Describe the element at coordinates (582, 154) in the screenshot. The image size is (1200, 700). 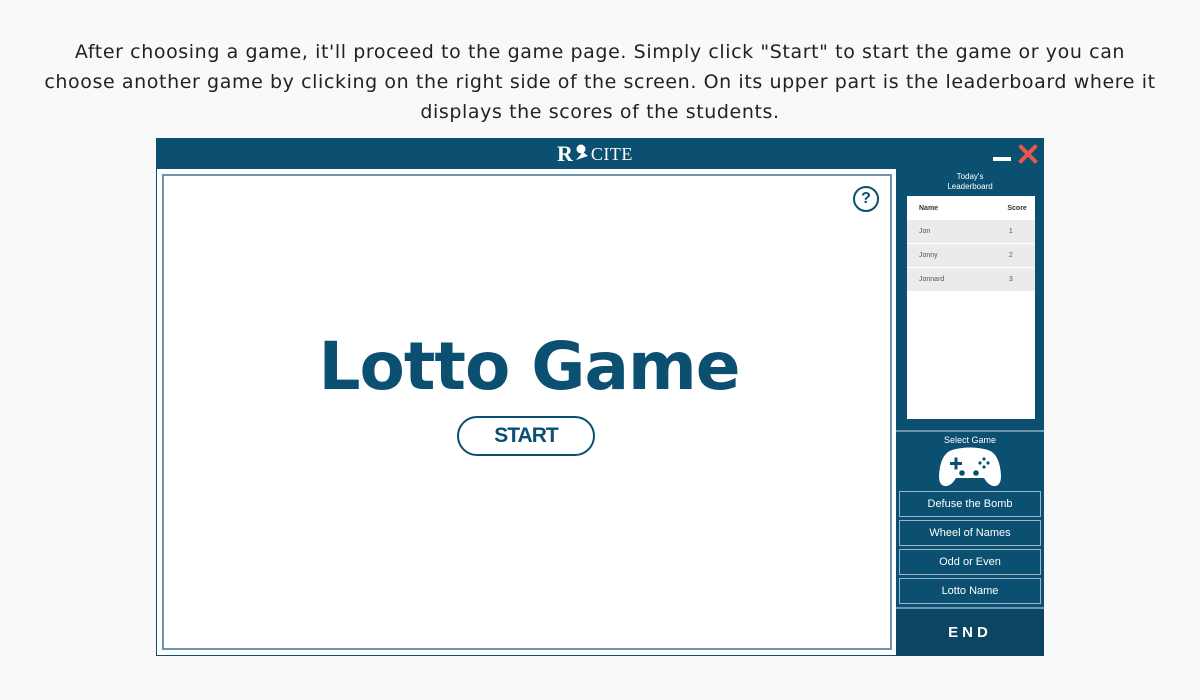
I see `logo-mark-icon` at that location.